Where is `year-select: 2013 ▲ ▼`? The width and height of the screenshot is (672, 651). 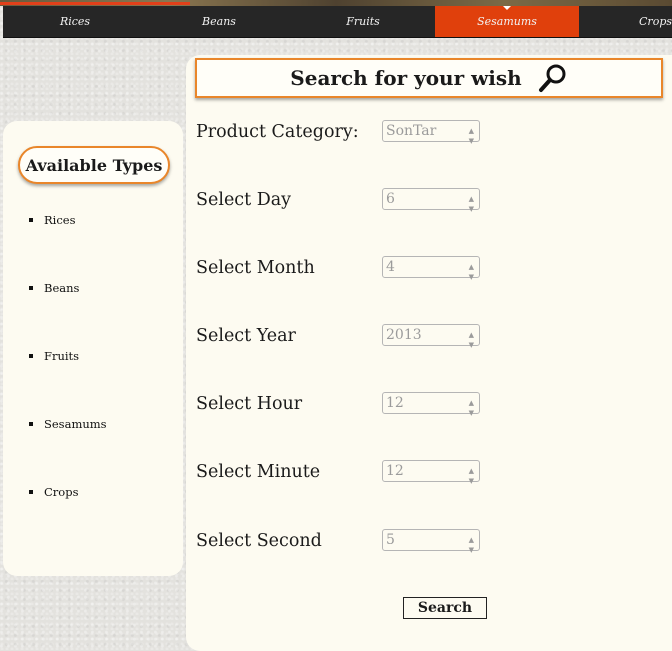 year-select: 2013 ▲ ▼ is located at coordinates (431, 336).